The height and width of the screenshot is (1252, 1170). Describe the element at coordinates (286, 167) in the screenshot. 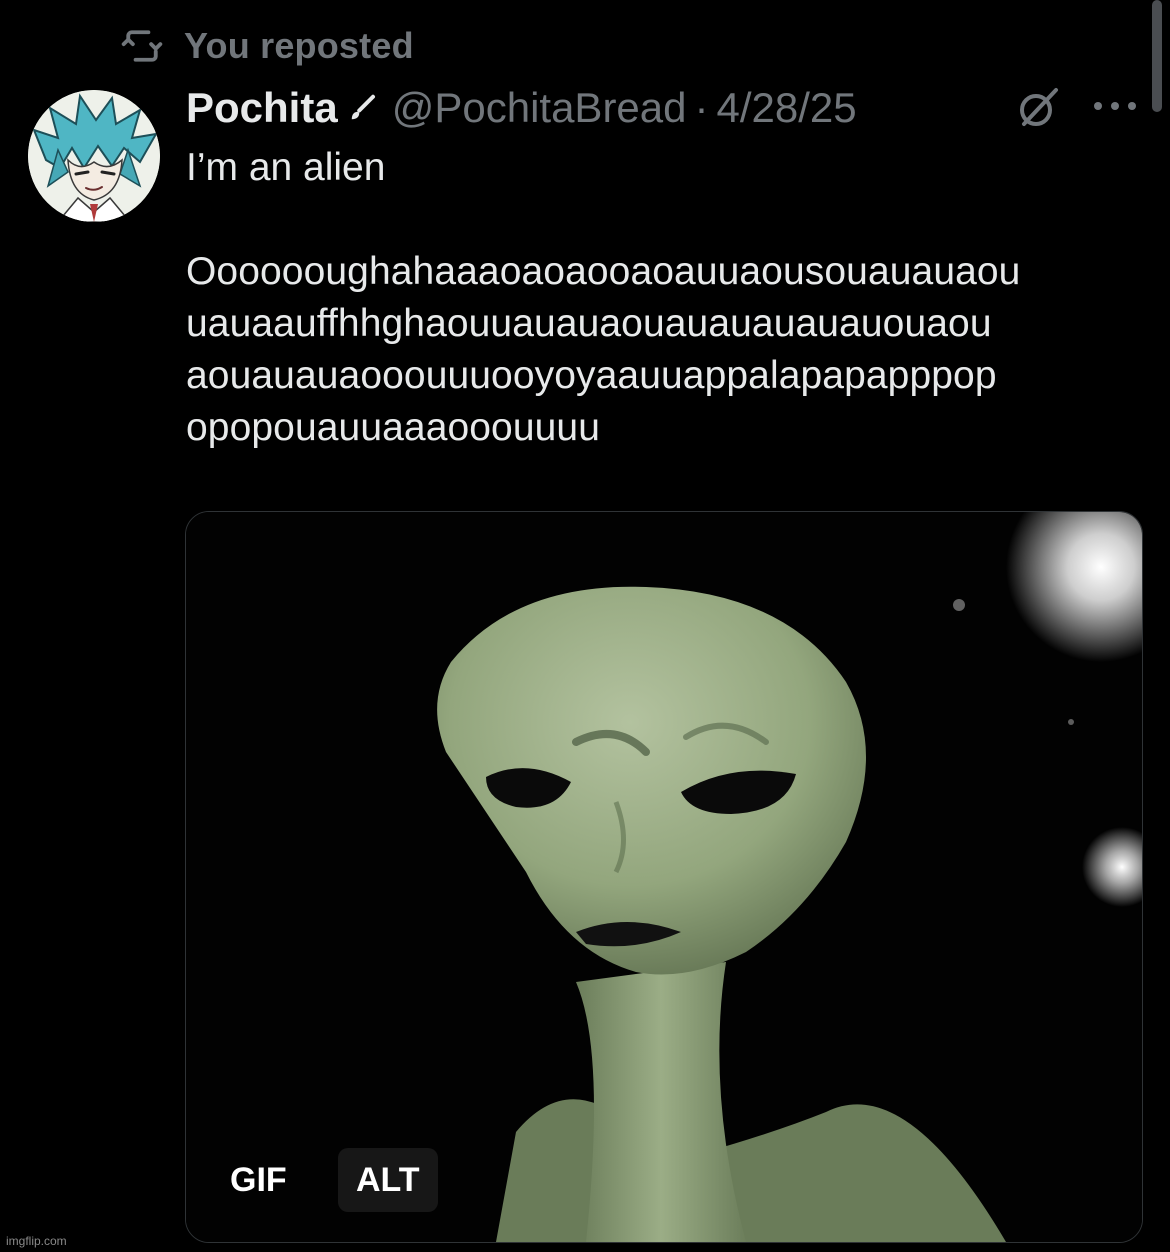

I see `tweet-text-line: I’m an alien` at that location.